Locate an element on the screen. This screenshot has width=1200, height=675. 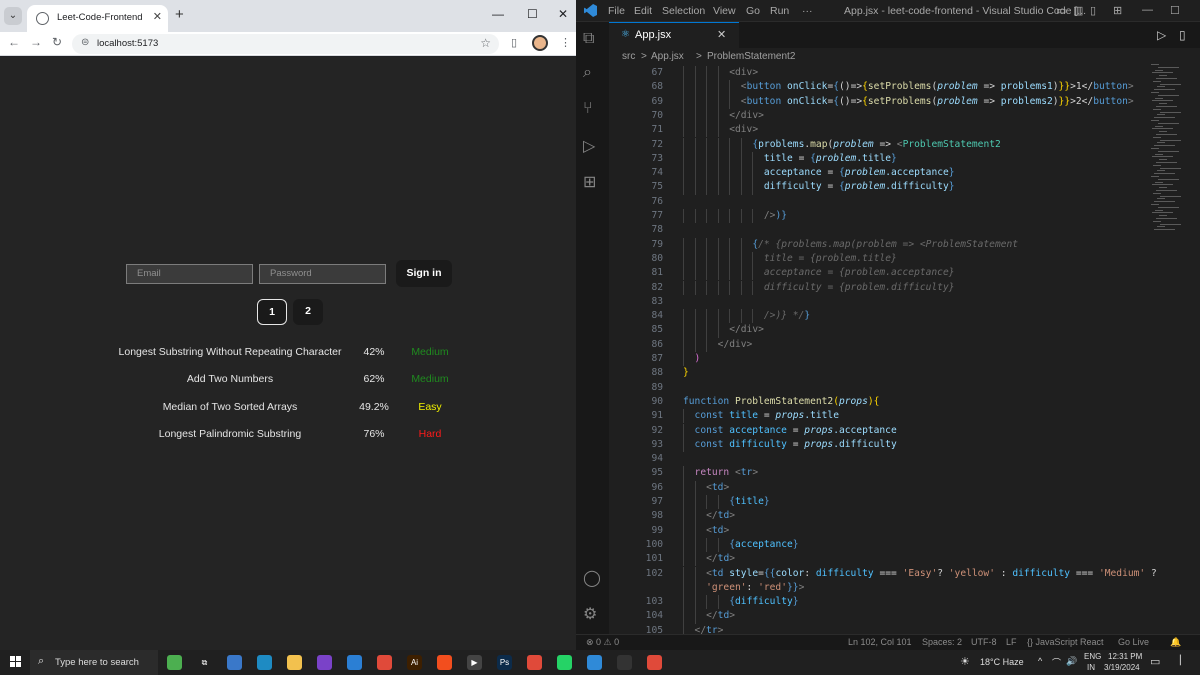
code-line: <td> is located at coordinates (717, 531).